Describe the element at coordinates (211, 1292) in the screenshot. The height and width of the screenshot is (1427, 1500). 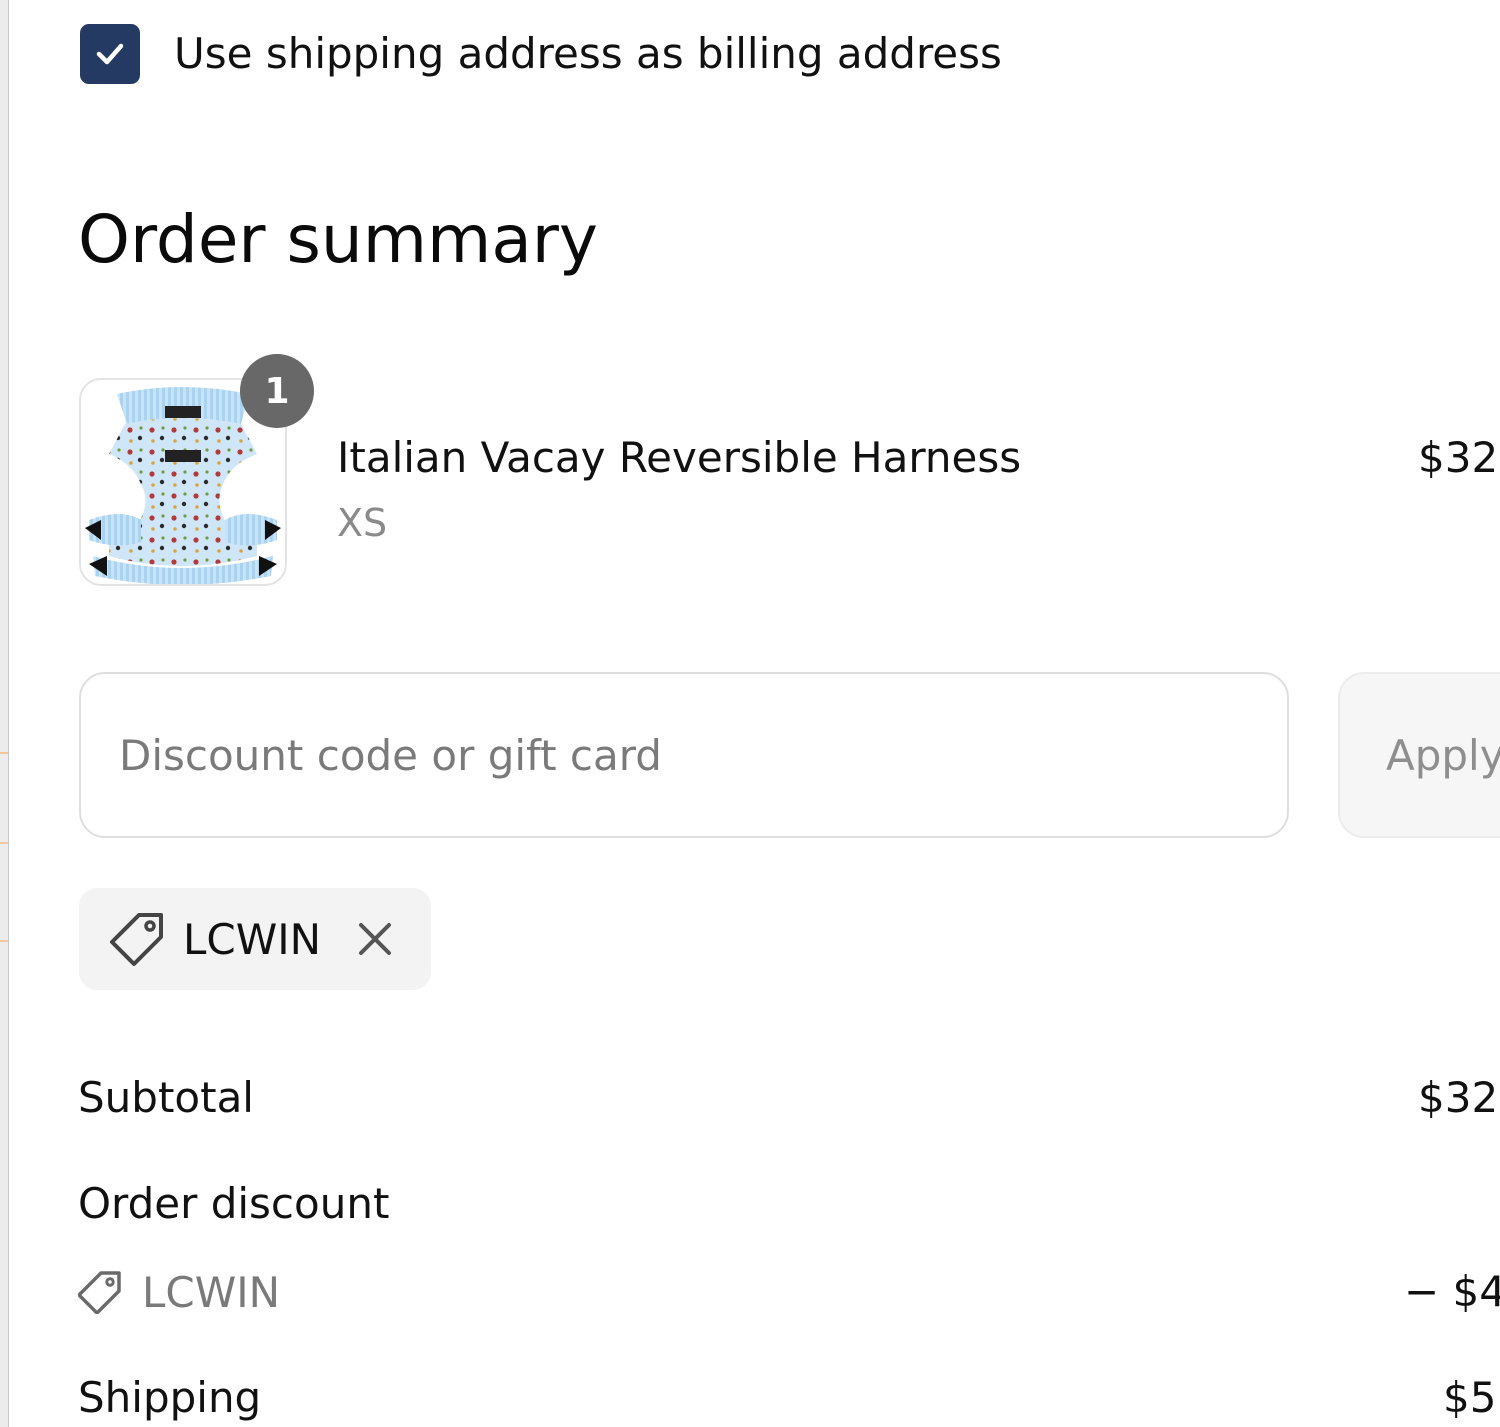
I see `order-discount-code: LCWIN` at that location.